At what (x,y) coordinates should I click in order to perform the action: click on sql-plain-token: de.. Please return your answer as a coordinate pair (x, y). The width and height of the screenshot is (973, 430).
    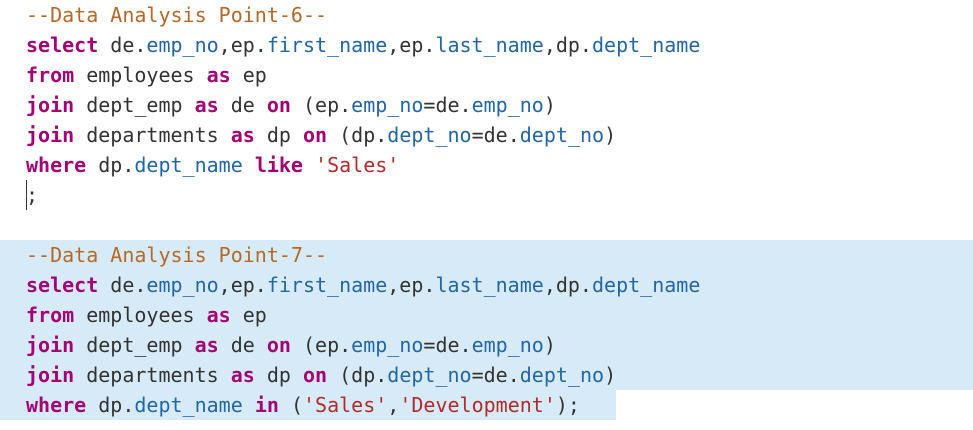
    Looking at the image, I should click on (122, 45).